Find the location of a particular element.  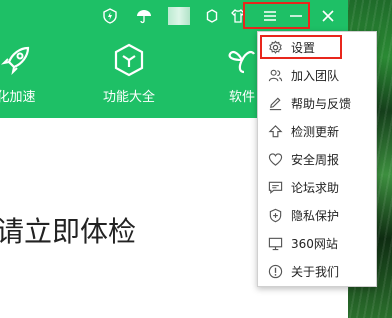

forum-icon is located at coordinates (275, 187).